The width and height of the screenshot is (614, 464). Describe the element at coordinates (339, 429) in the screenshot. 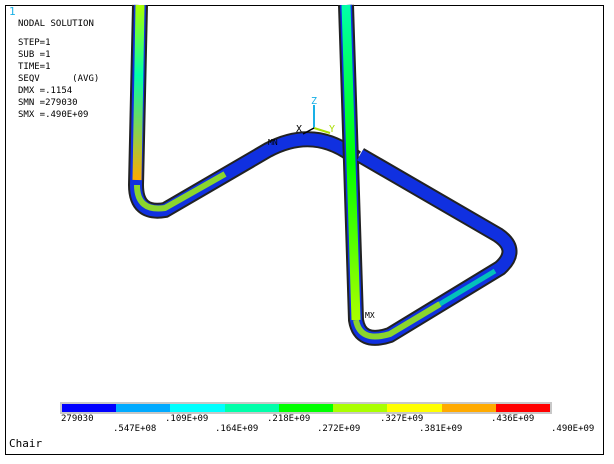

I see `legend-label: .272E+09` at that location.